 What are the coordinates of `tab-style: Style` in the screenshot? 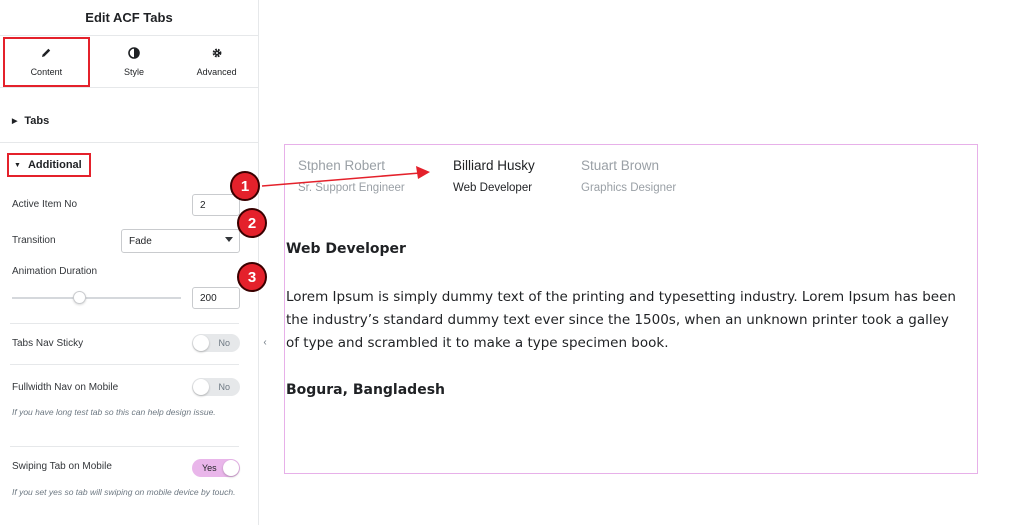 It's located at (134, 61).